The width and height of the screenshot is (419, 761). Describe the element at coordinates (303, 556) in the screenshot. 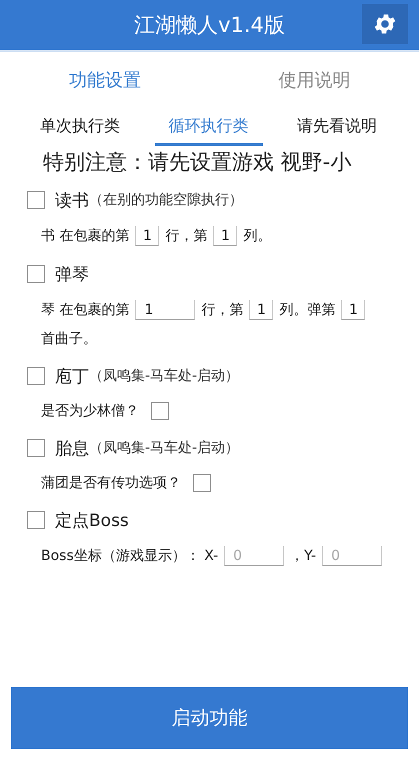

I see `detail-text: ，Y-` at that location.